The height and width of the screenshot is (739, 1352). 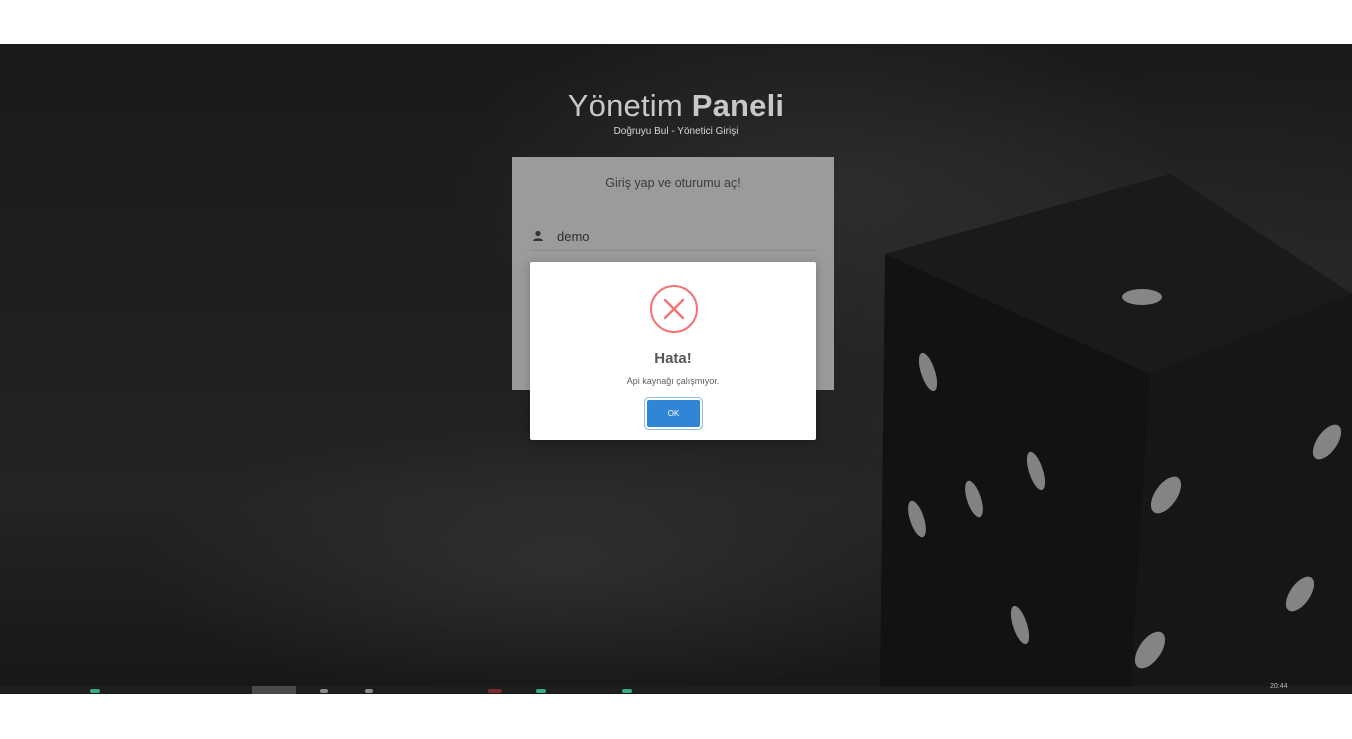 I want to click on bottom-margin, so click(x=676, y=716).